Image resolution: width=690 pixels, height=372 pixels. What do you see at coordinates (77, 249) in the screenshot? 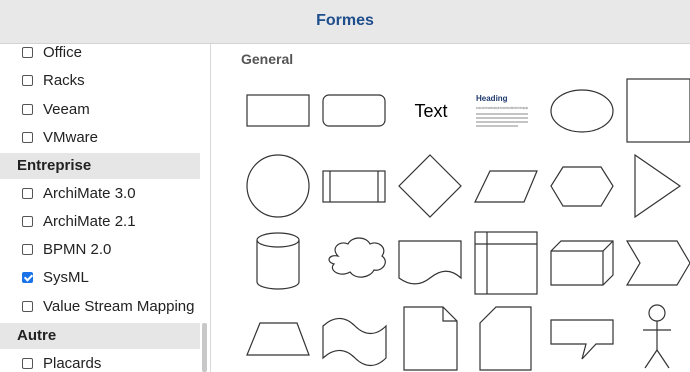
I see `library-item-label: BPMN 2.0` at bounding box center [77, 249].